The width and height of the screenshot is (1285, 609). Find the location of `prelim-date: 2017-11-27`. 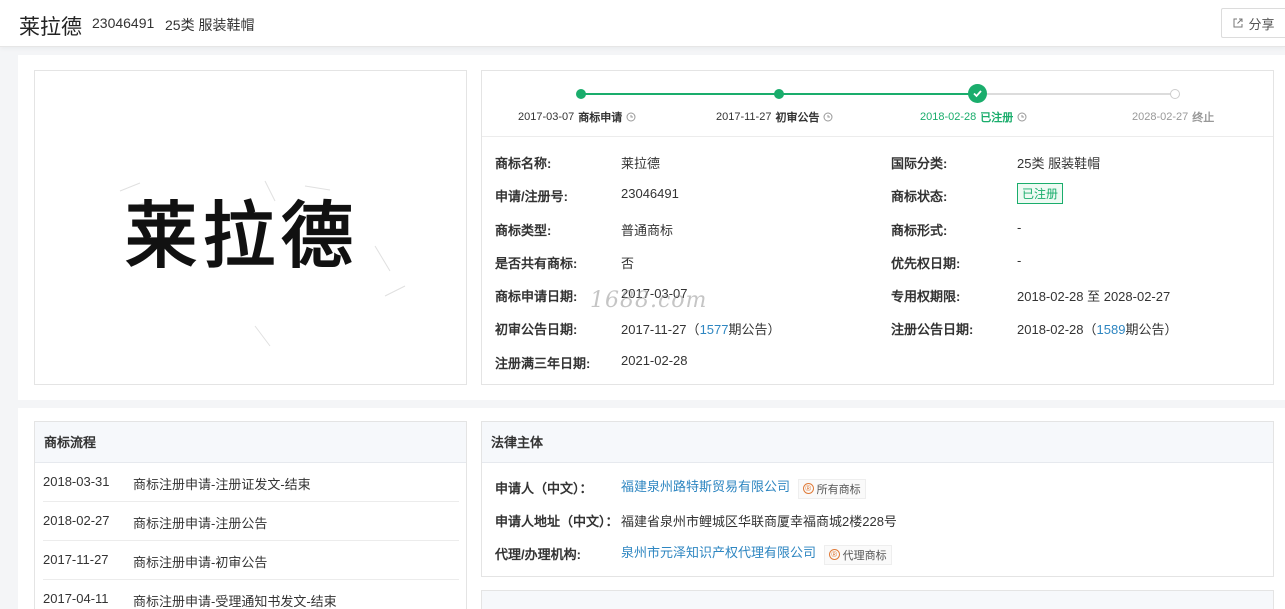

prelim-date: 2017-11-27 is located at coordinates (654, 329).